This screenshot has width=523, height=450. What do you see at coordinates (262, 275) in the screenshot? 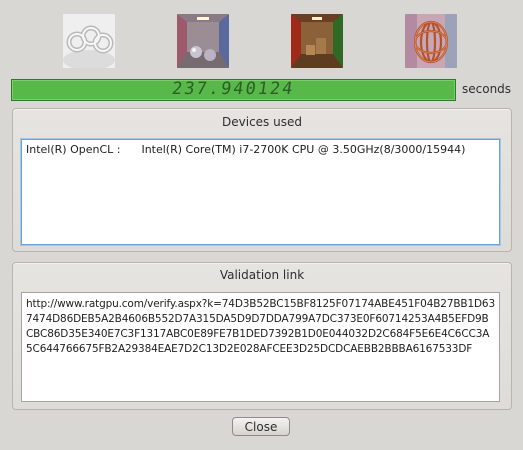
I see `validation-title: Validation link` at bounding box center [262, 275].